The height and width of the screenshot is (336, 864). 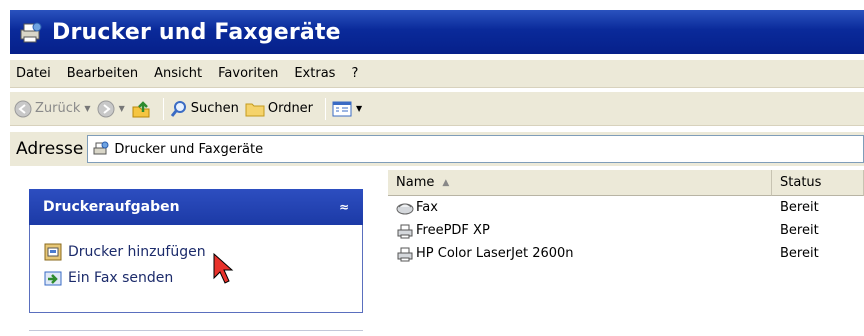 What do you see at coordinates (196, 333) in the screenshot?
I see `next-task-panel-edge` at bounding box center [196, 333].